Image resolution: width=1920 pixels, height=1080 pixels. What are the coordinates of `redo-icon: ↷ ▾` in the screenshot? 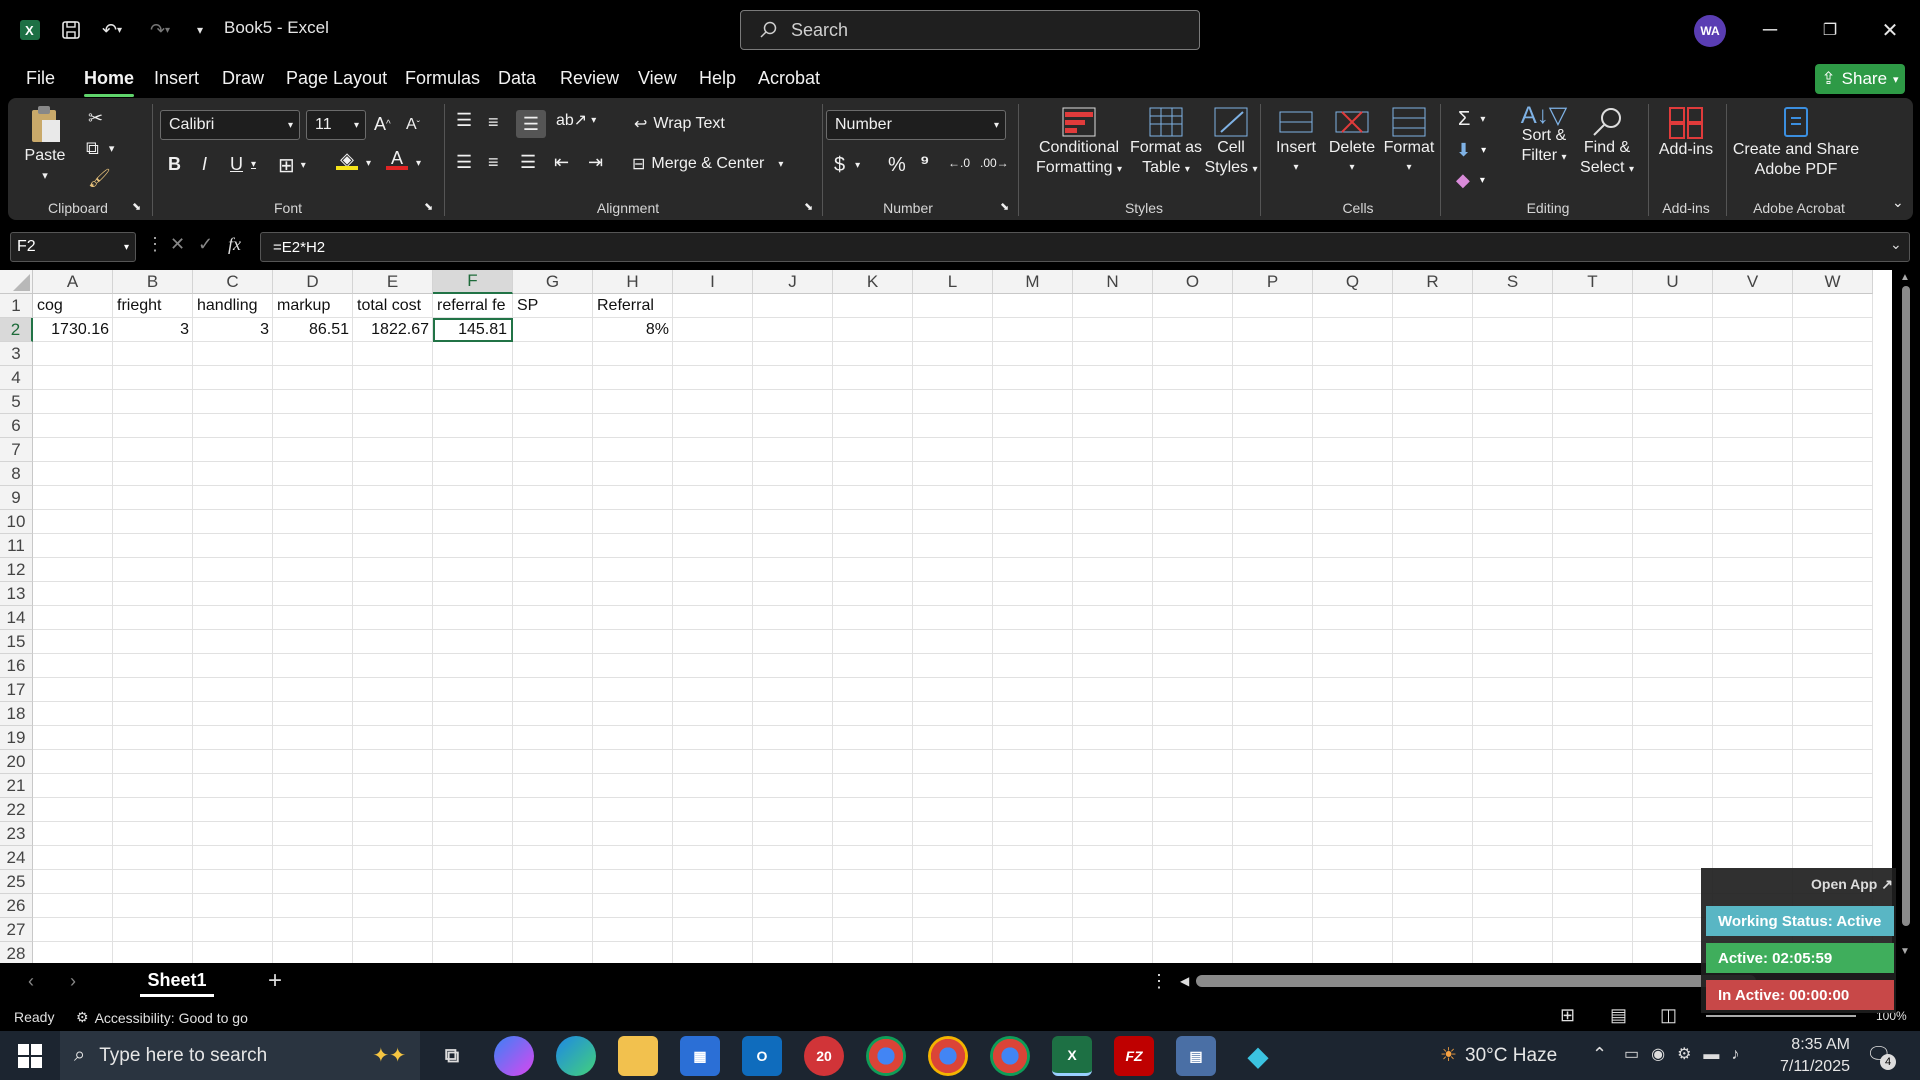 It's located at (160, 30).